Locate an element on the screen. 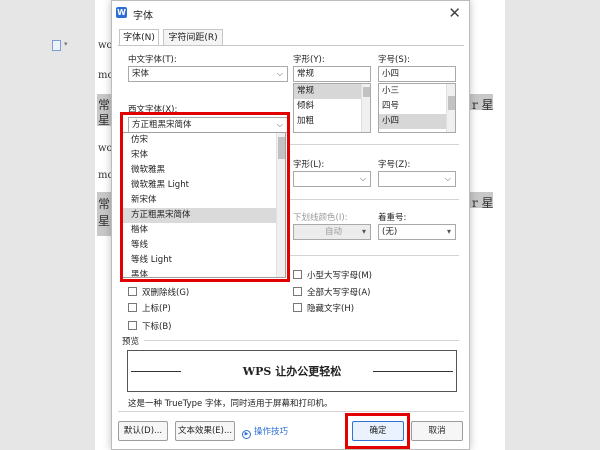  checkbox-superscript: 上标(P) is located at coordinates (149, 308).